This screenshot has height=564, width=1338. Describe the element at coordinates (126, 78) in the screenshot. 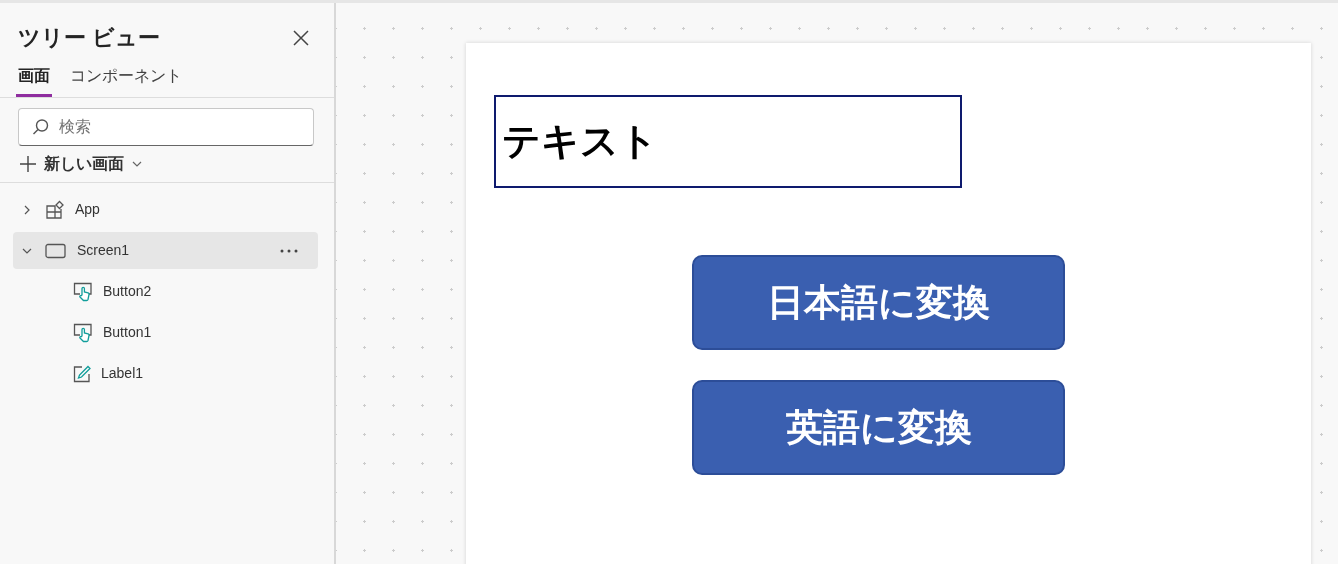

I see `tab: コンポーネント` at that location.